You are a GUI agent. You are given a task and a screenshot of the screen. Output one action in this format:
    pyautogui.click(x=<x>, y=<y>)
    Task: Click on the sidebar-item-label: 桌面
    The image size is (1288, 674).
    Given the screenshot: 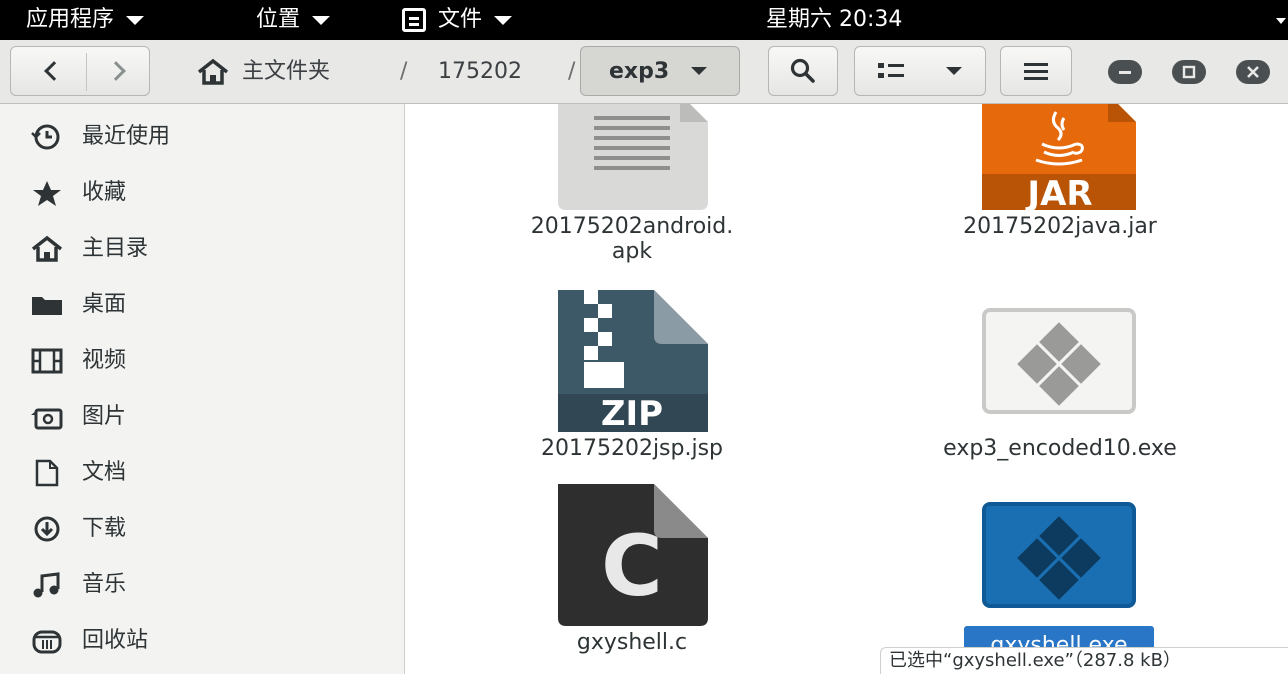 What is the action you would take?
    pyautogui.click(x=104, y=304)
    